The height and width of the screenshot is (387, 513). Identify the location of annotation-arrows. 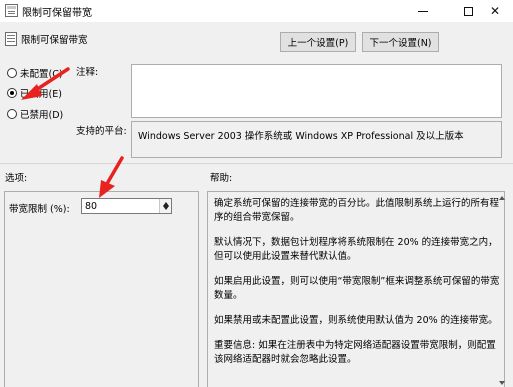
(72, 132).